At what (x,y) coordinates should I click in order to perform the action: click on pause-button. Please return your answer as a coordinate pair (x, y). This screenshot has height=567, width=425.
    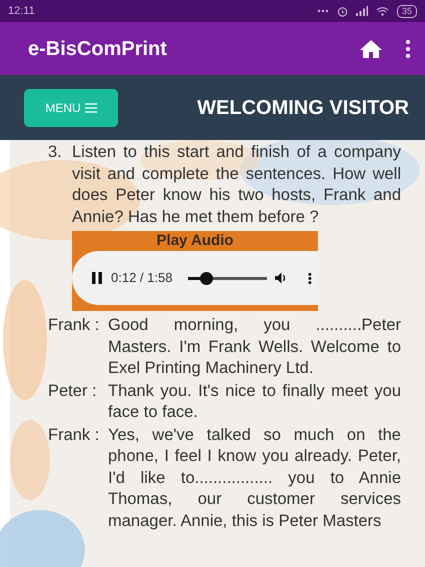
    Looking at the image, I should click on (98, 278).